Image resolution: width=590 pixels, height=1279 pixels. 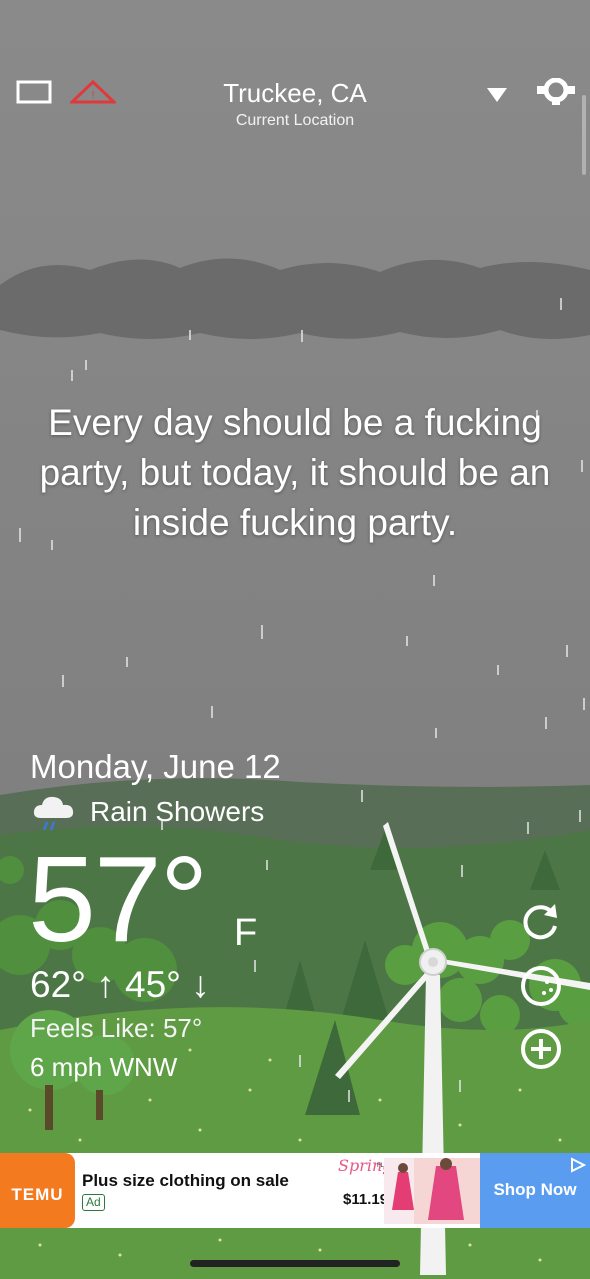 What do you see at coordinates (116, 1028) in the screenshot?
I see `feels-like: Feels Like: 57°` at bounding box center [116, 1028].